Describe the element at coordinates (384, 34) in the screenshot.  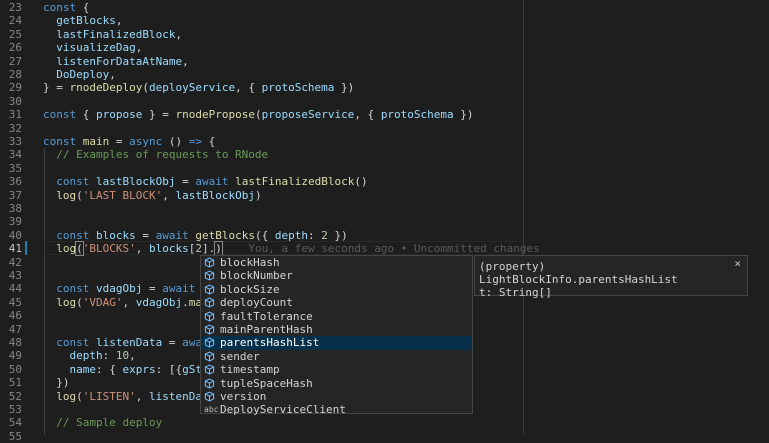
I see `code-line: 25 lastFinalizedBlock,` at that location.